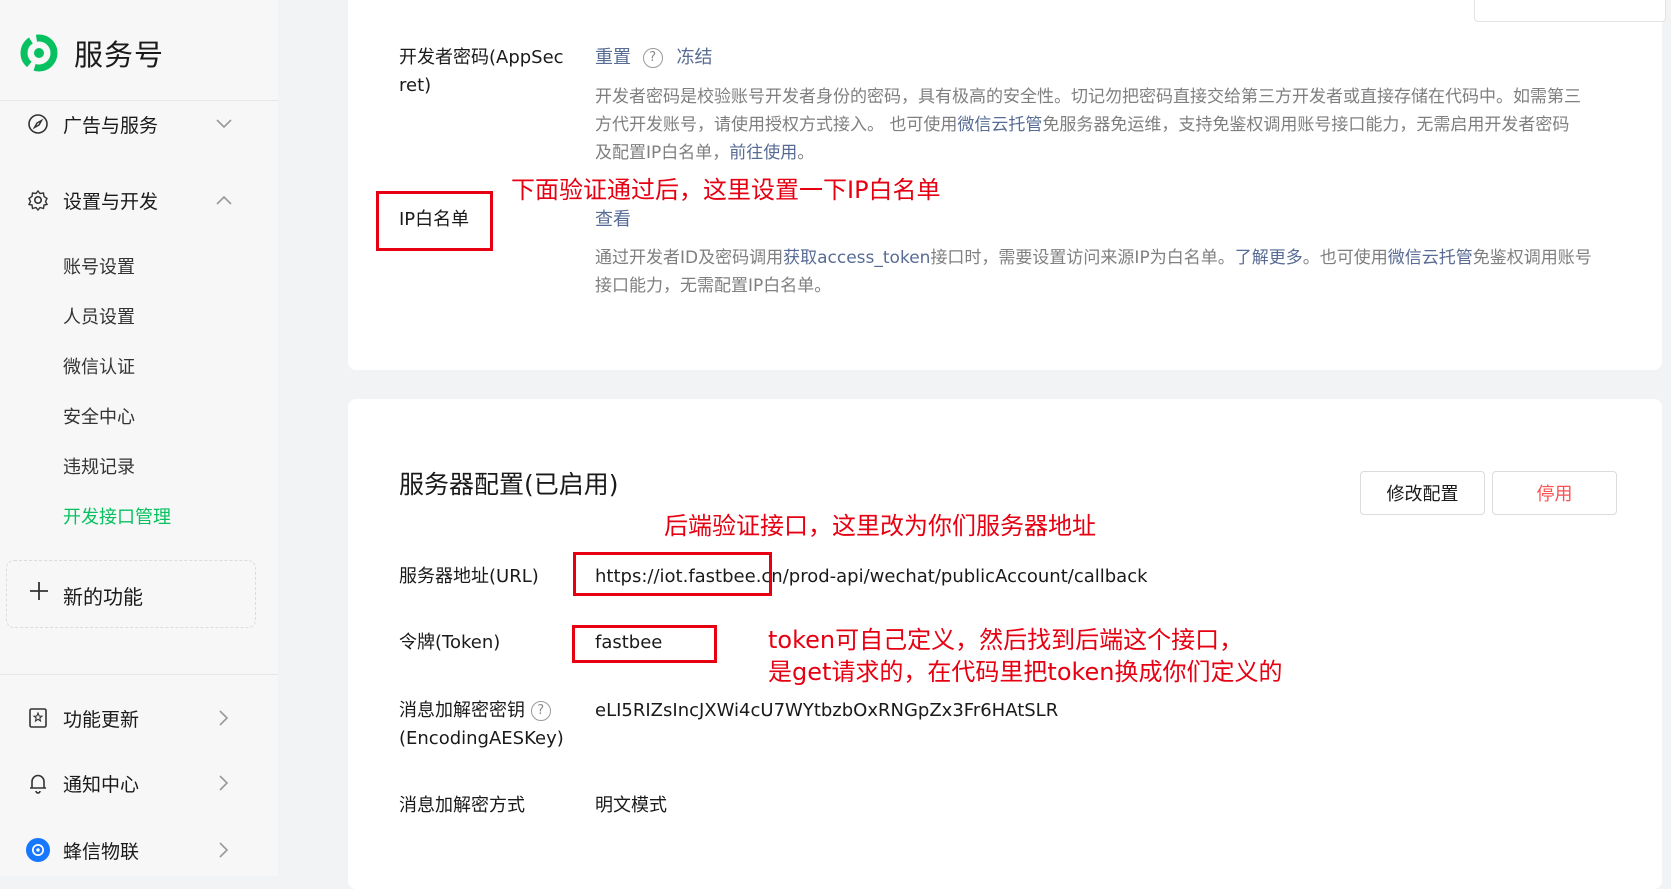  Describe the element at coordinates (776, 125) in the screenshot. I see `desc-text: 方代开发账号，请使用授权方式接入。 也可使用` at that location.